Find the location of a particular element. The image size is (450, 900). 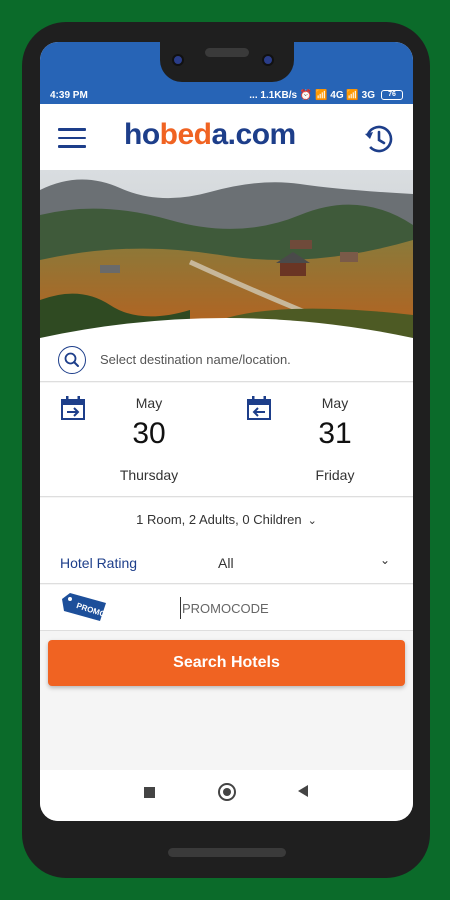

hotel-rating-select: Hotel Rating All ⌄ is located at coordinates (226, 563).